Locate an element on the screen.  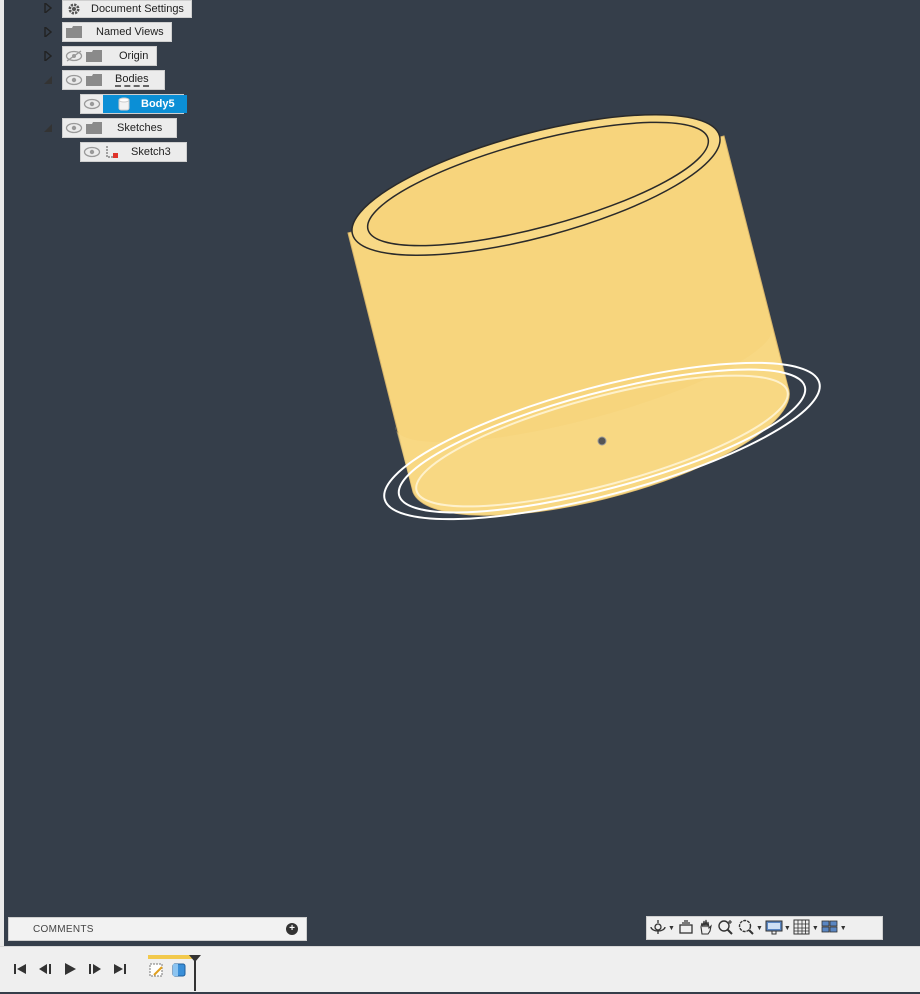
timeline-sketch-feature is located at coordinates (157, 971).